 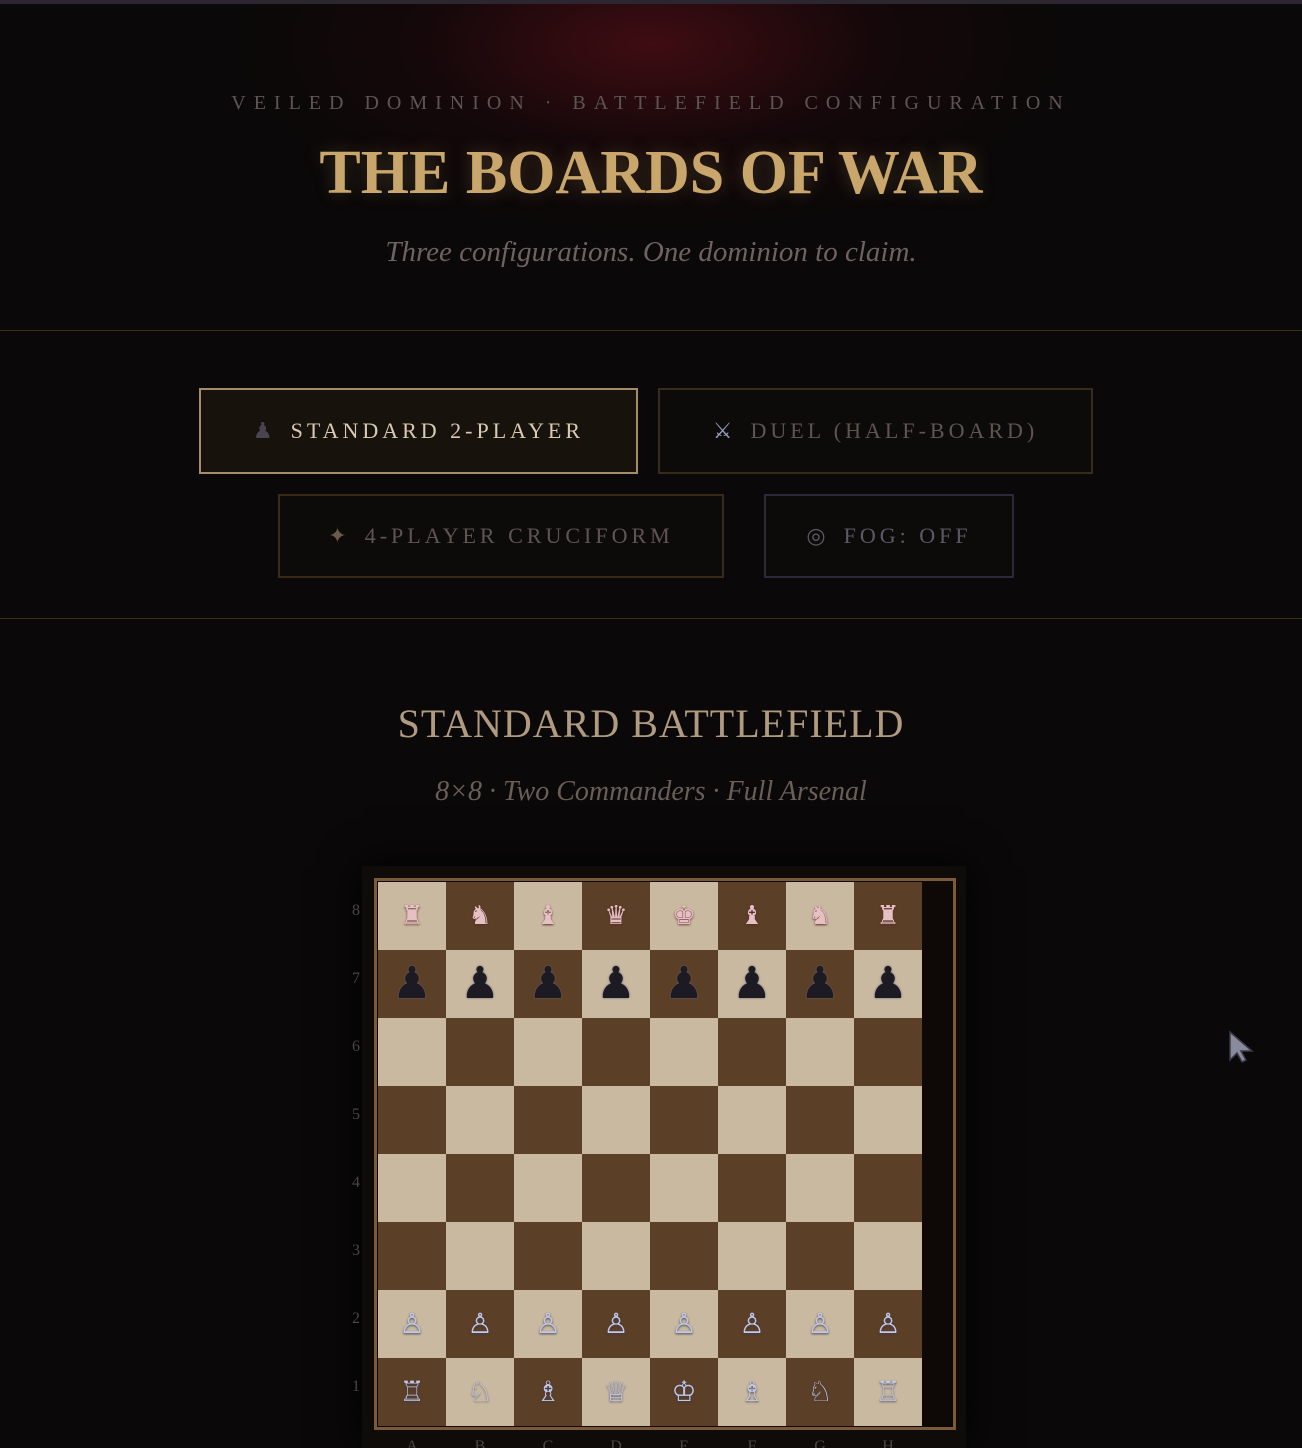 I want to click on square-g2: ♙, so click(x=820, y=1324).